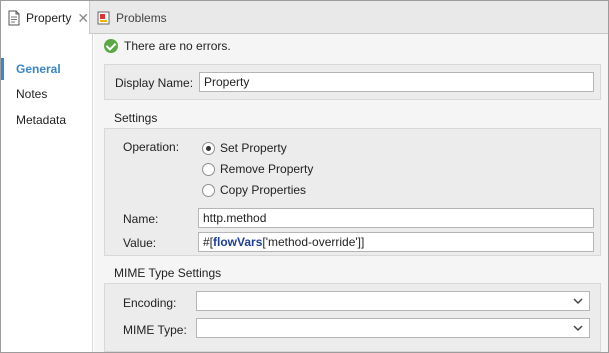 This screenshot has height=353, width=609. What do you see at coordinates (304, 18) in the screenshot?
I see `tab-bar: Property ✕ Problems` at bounding box center [304, 18].